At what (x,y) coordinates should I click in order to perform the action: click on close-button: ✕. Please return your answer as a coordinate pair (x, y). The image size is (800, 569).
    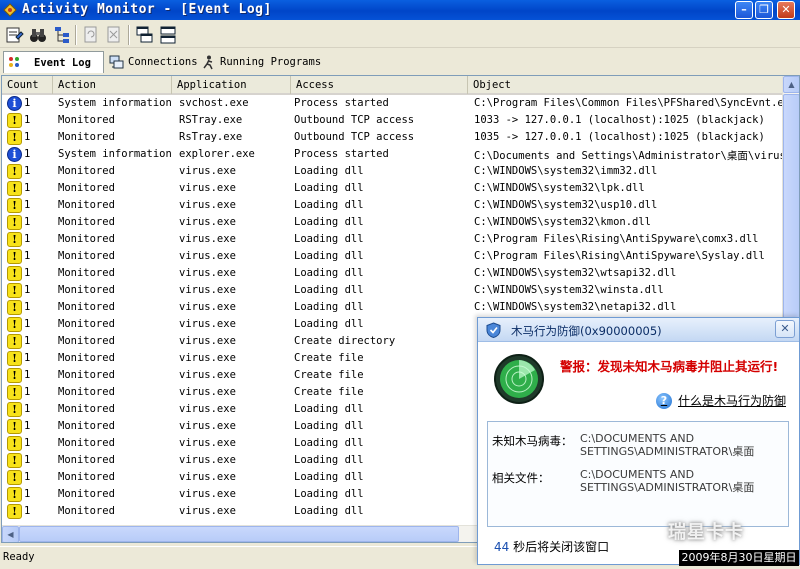
    Looking at the image, I should click on (786, 10).